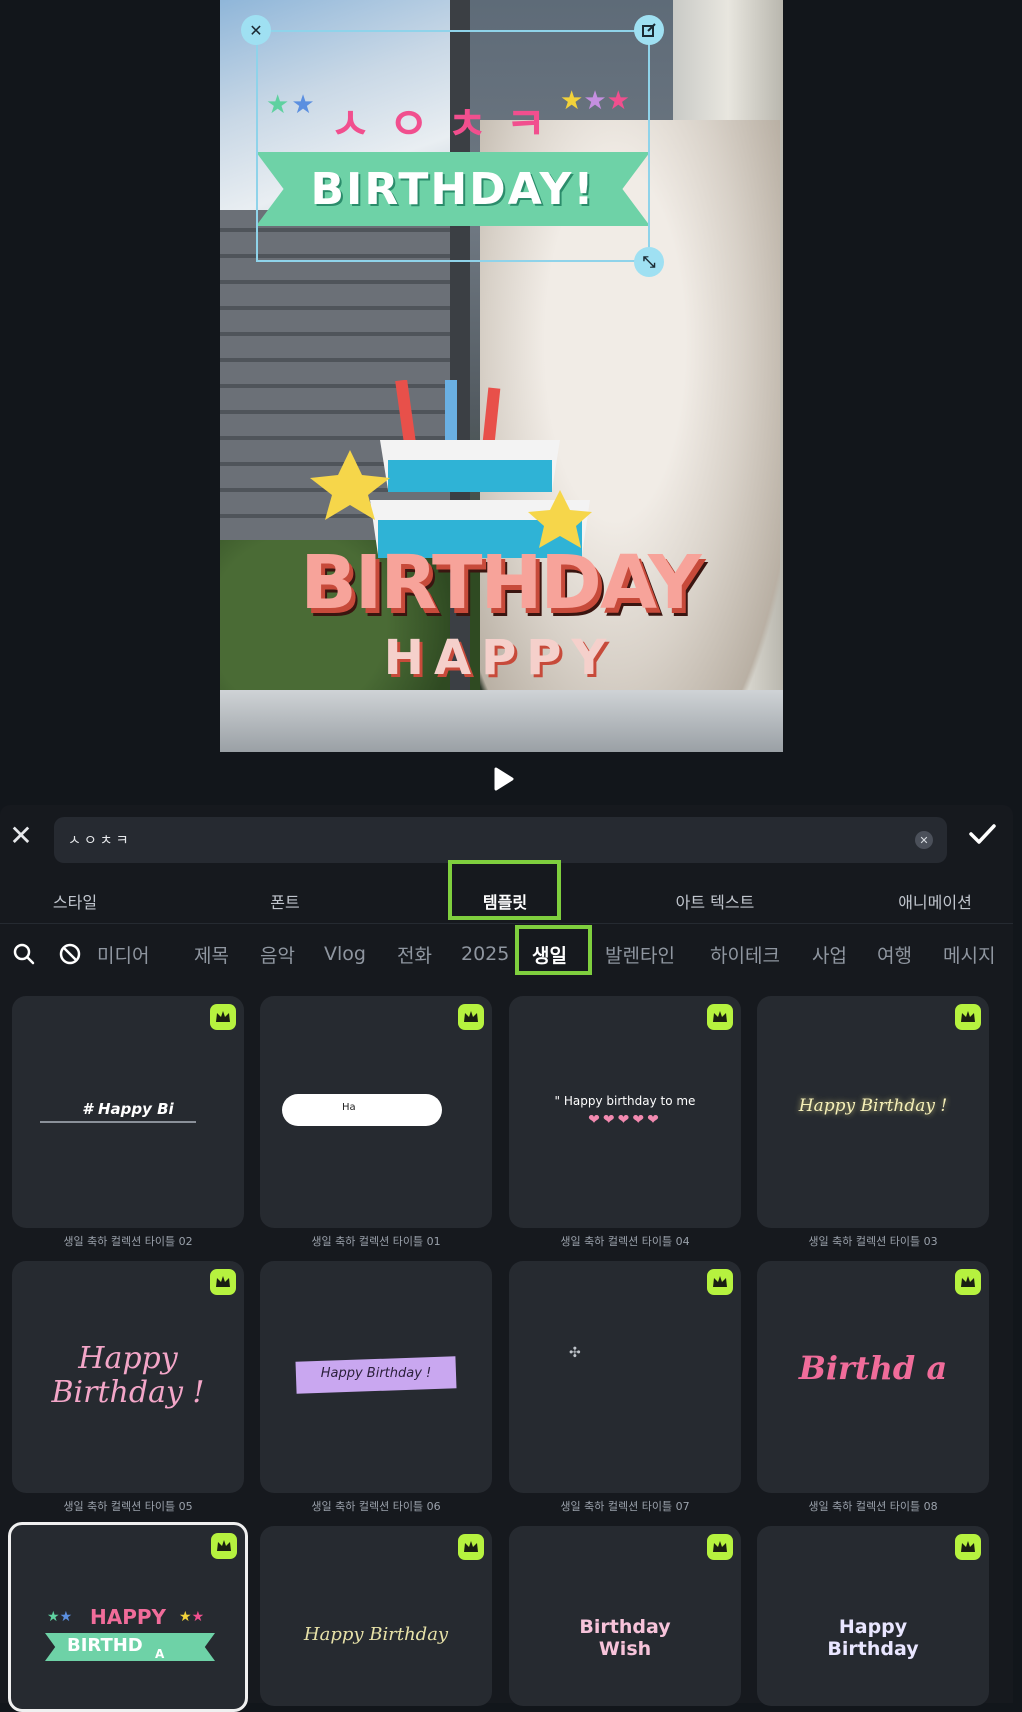  Describe the element at coordinates (128, 1506) in the screenshot. I see `template-caption: 생일 축하 컬렉션 타이틀 05` at that location.